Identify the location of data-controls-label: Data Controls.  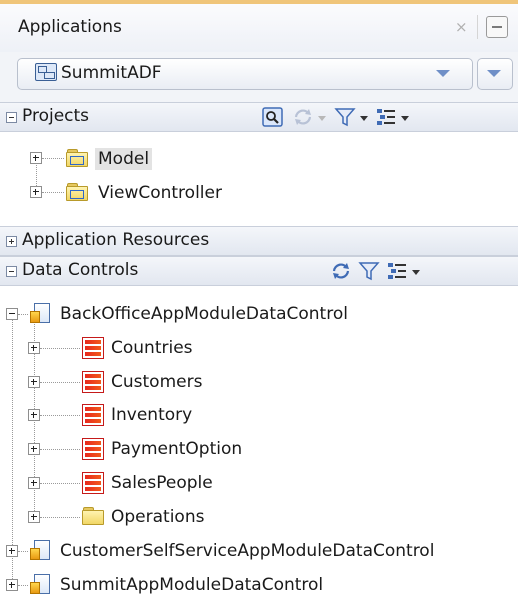
(80, 270).